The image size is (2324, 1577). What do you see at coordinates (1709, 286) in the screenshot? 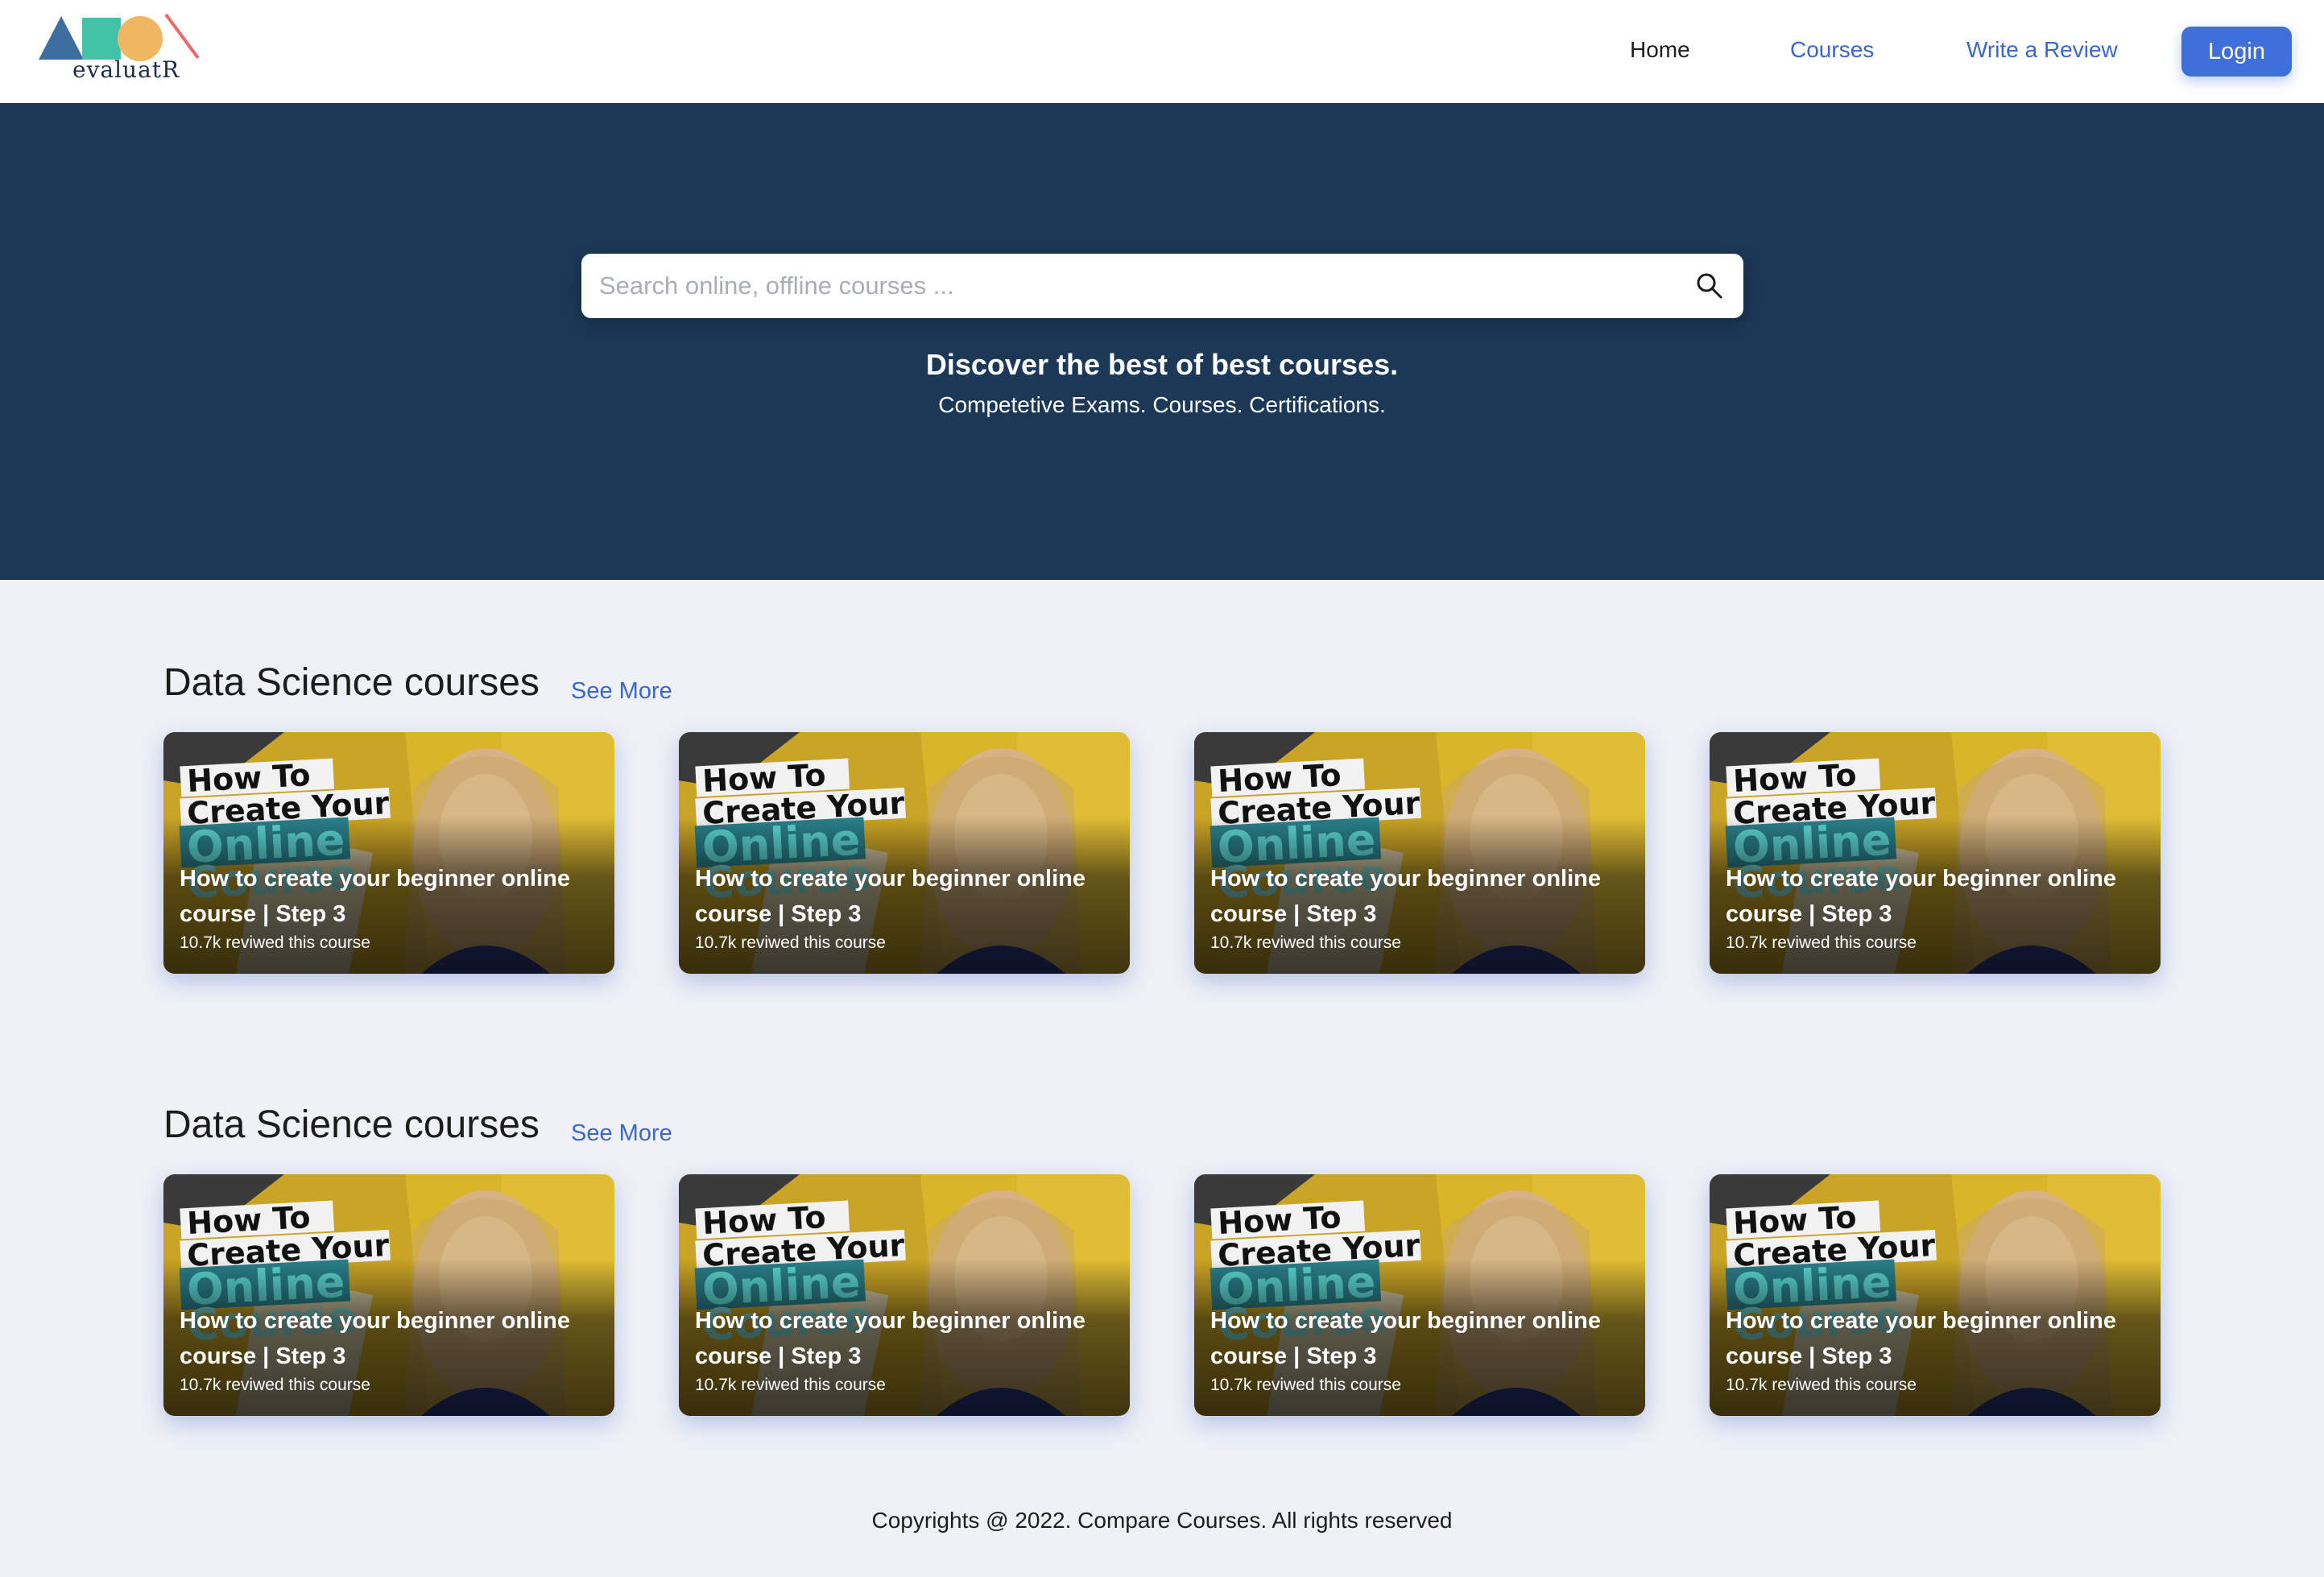
I see `search-icon` at bounding box center [1709, 286].